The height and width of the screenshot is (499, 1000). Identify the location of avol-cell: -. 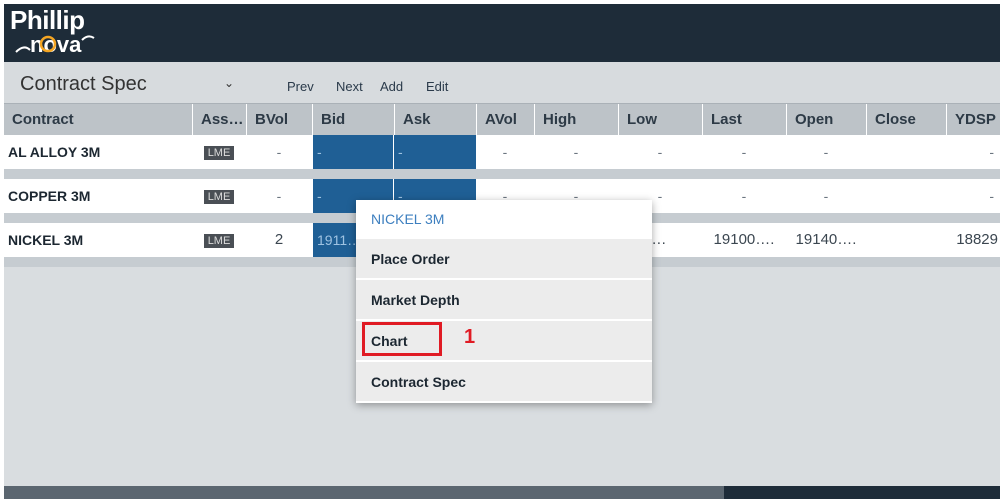
(505, 152).